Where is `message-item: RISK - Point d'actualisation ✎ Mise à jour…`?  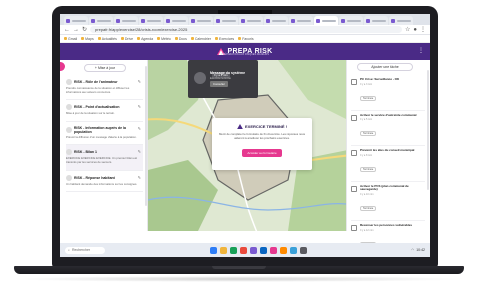
message-item: RISK - Point d'actualisation ✎ Mise à jour… is located at coordinates (104, 111).